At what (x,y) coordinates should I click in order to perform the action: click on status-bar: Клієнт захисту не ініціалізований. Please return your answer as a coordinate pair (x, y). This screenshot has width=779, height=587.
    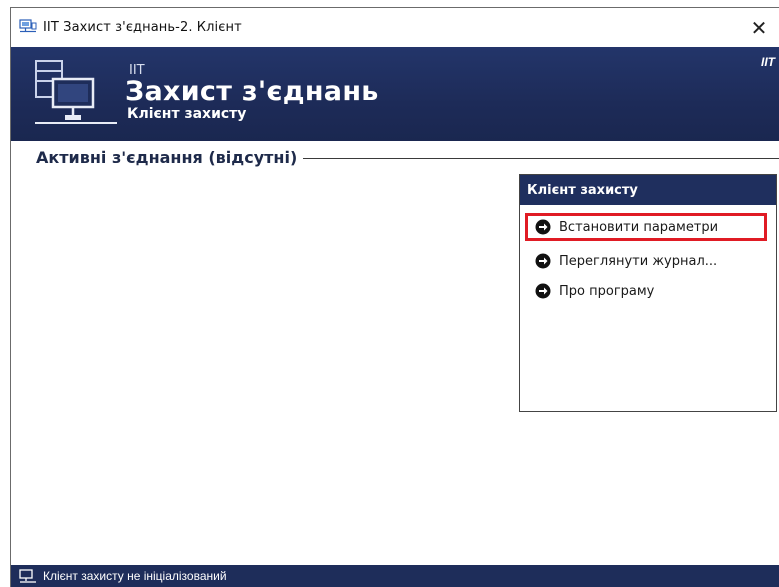
    Looking at the image, I should click on (395, 576).